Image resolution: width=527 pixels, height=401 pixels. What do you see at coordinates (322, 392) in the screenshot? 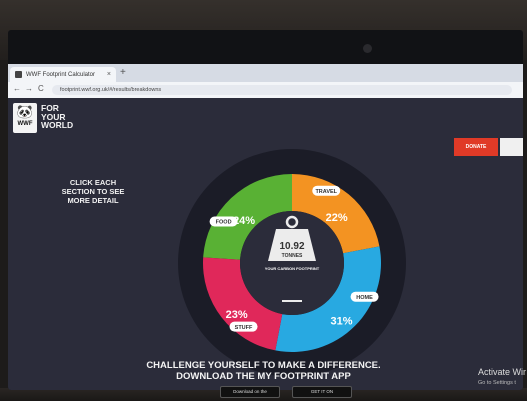
I see `google-play-button: GET IT ON` at bounding box center [322, 392].